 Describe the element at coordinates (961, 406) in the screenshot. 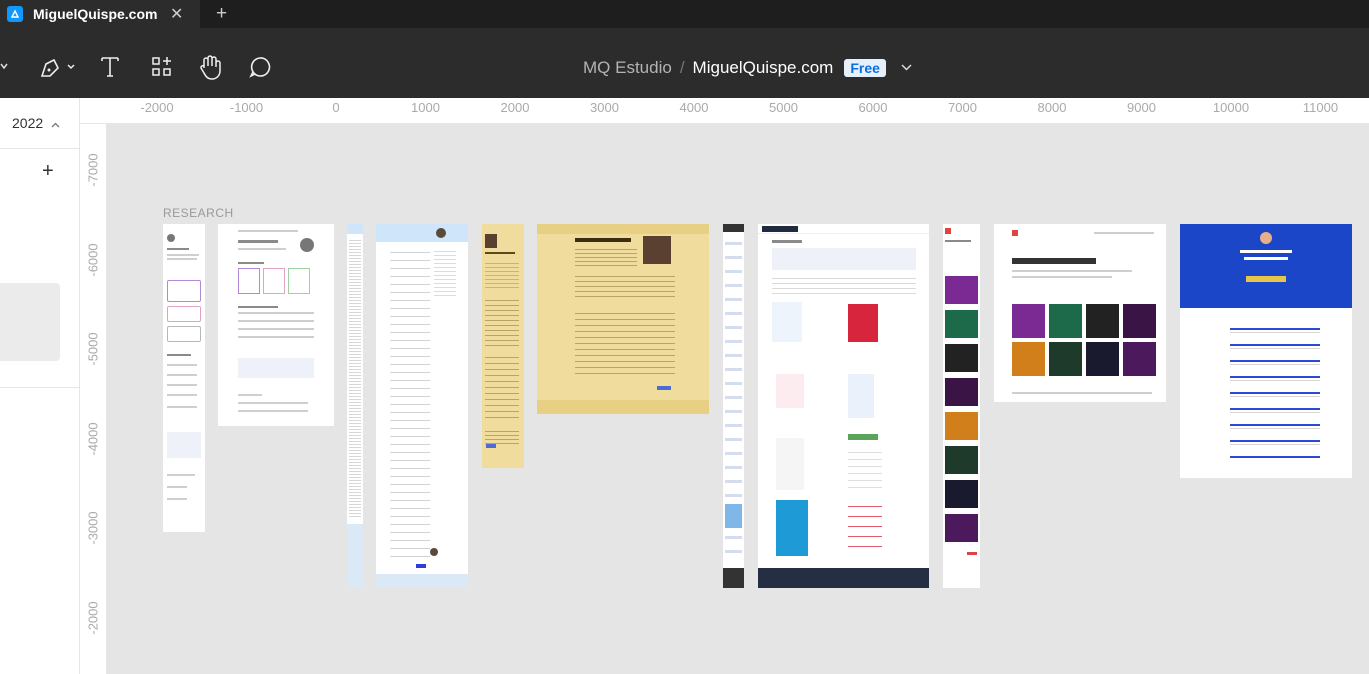

I see `frame-websites-mobile` at that location.